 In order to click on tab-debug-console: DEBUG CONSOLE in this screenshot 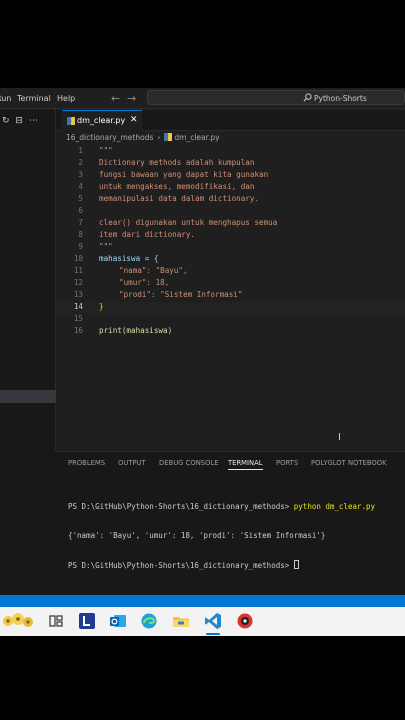, I will do `click(189, 463)`.